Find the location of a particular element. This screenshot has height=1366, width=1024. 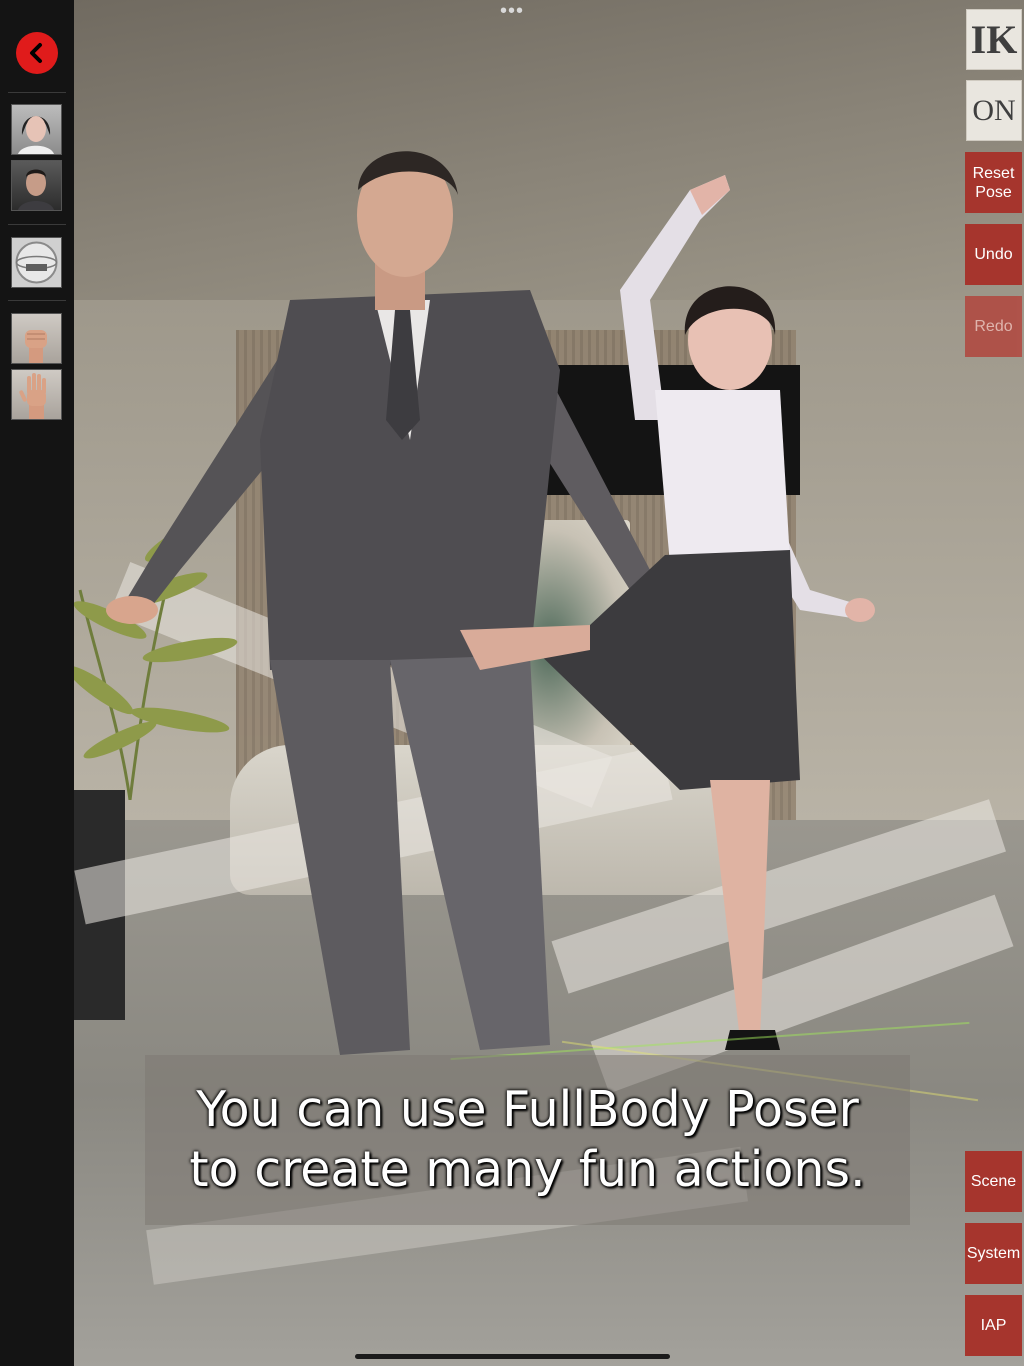

reset-pose-button: Reset Pose is located at coordinates (993, 182).